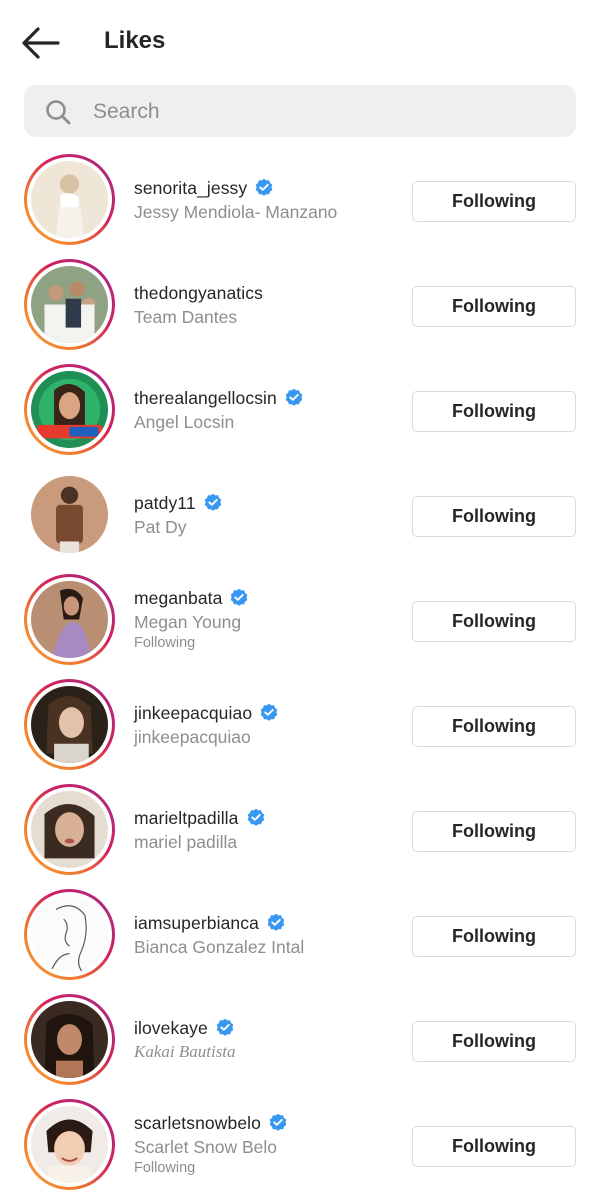 The width and height of the screenshot is (600, 1200). What do you see at coordinates (219, 947) in the screenshot?
I see `full-name: Bianca Gonzalez Intal` at bounding box center [219, 947].